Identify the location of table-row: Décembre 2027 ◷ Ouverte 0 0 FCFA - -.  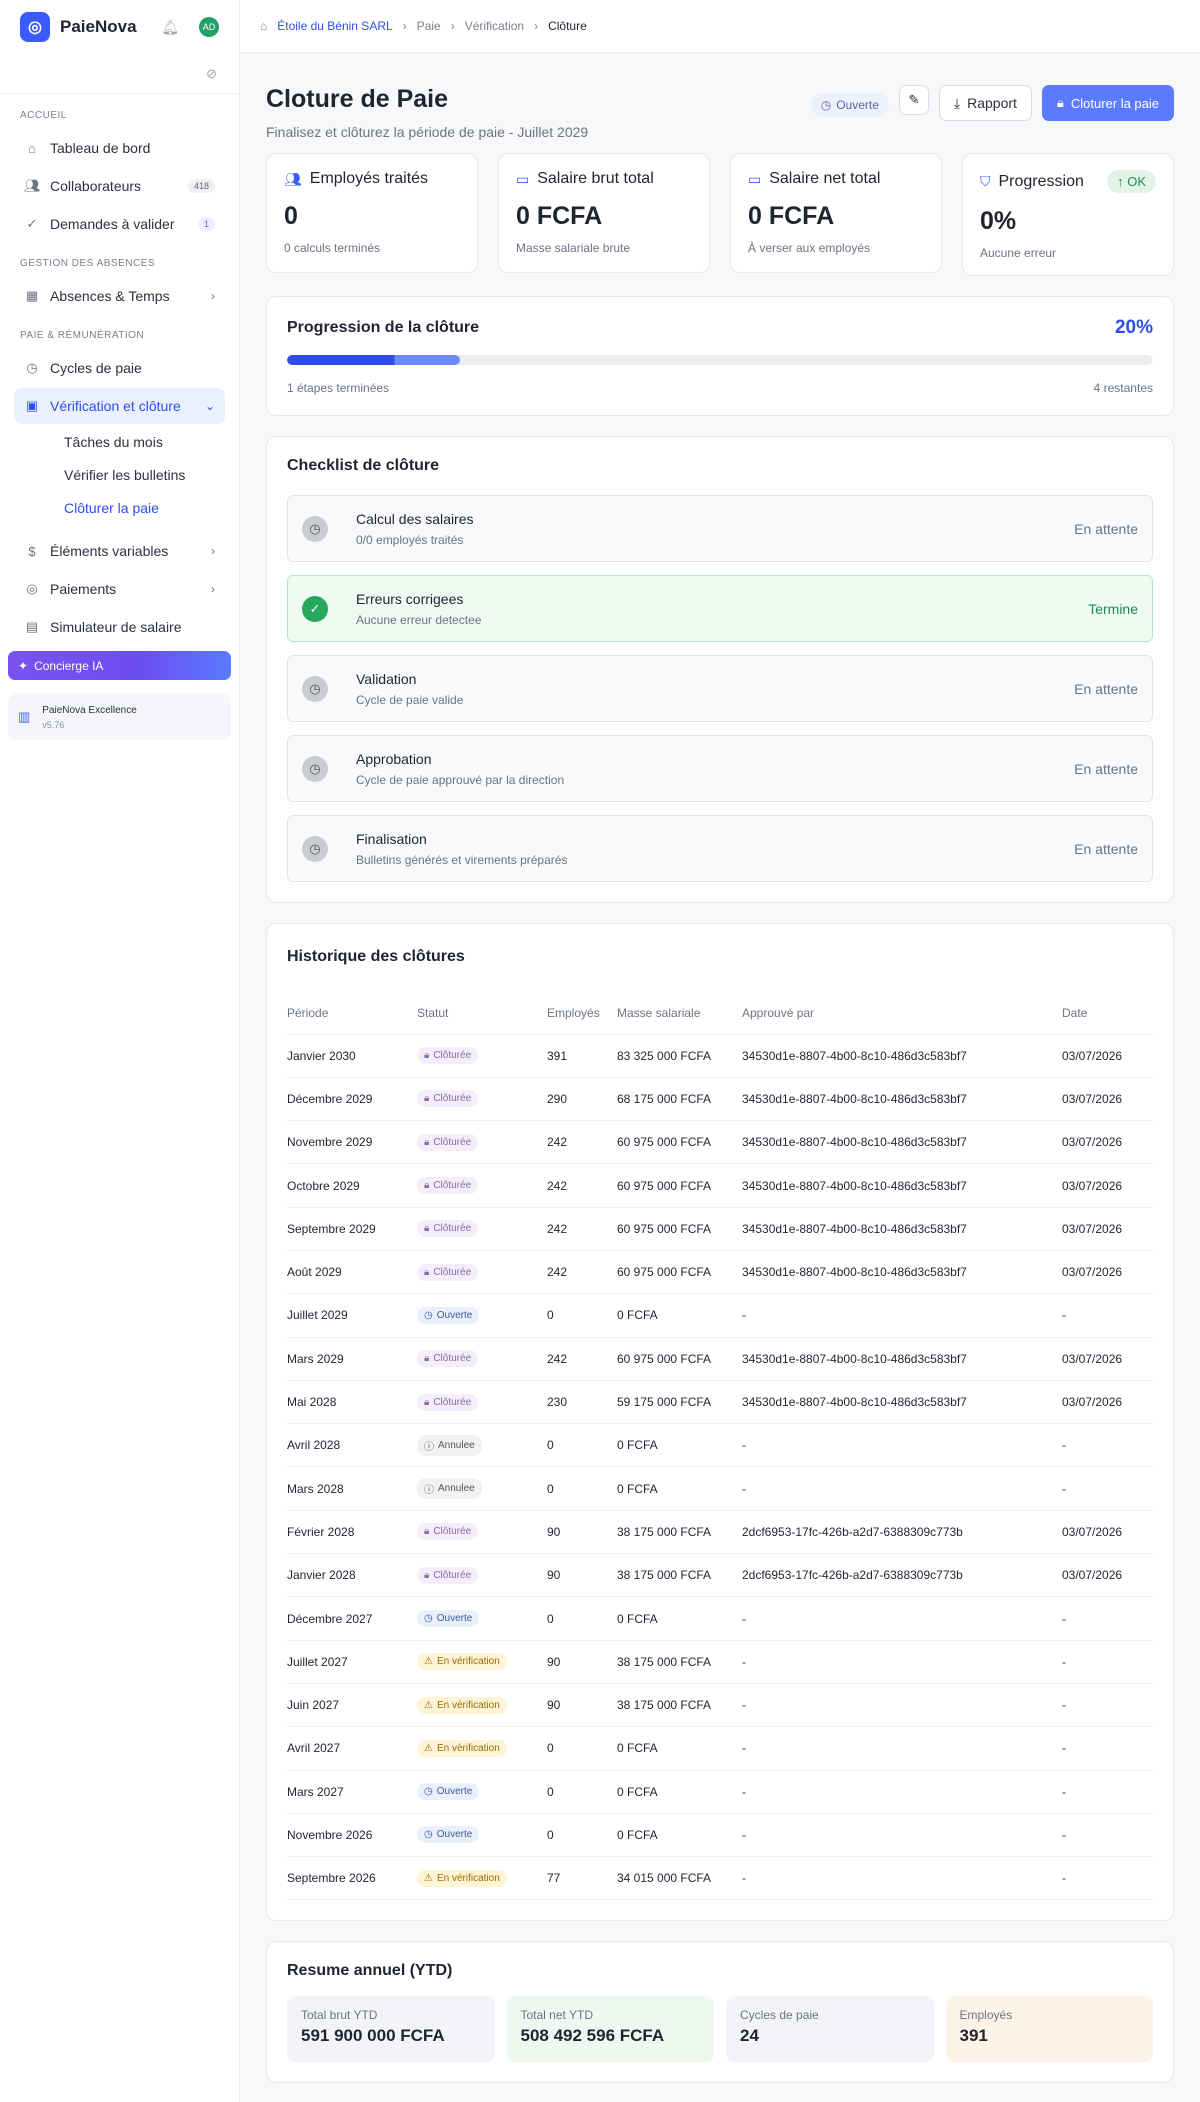
(720, 1618).